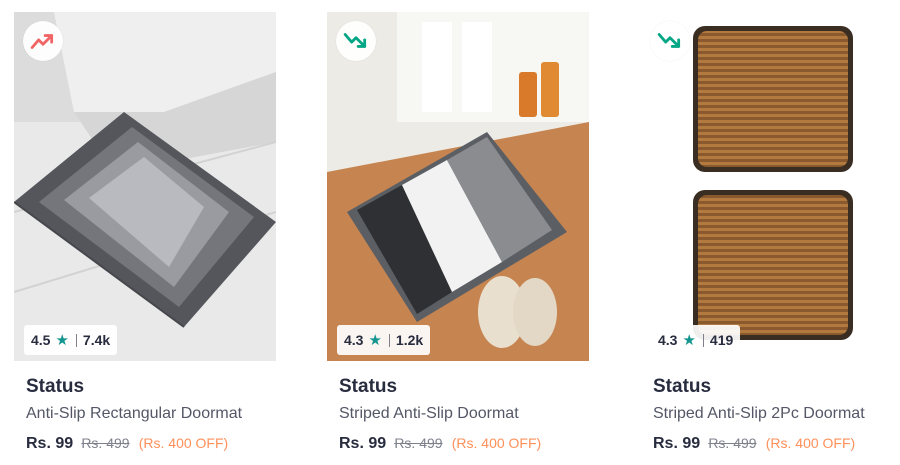  Describe the element at coordinates (134, 413) in the screenshot. I see `product-title: Anti-Slip Rectangular Doormat` at that location.